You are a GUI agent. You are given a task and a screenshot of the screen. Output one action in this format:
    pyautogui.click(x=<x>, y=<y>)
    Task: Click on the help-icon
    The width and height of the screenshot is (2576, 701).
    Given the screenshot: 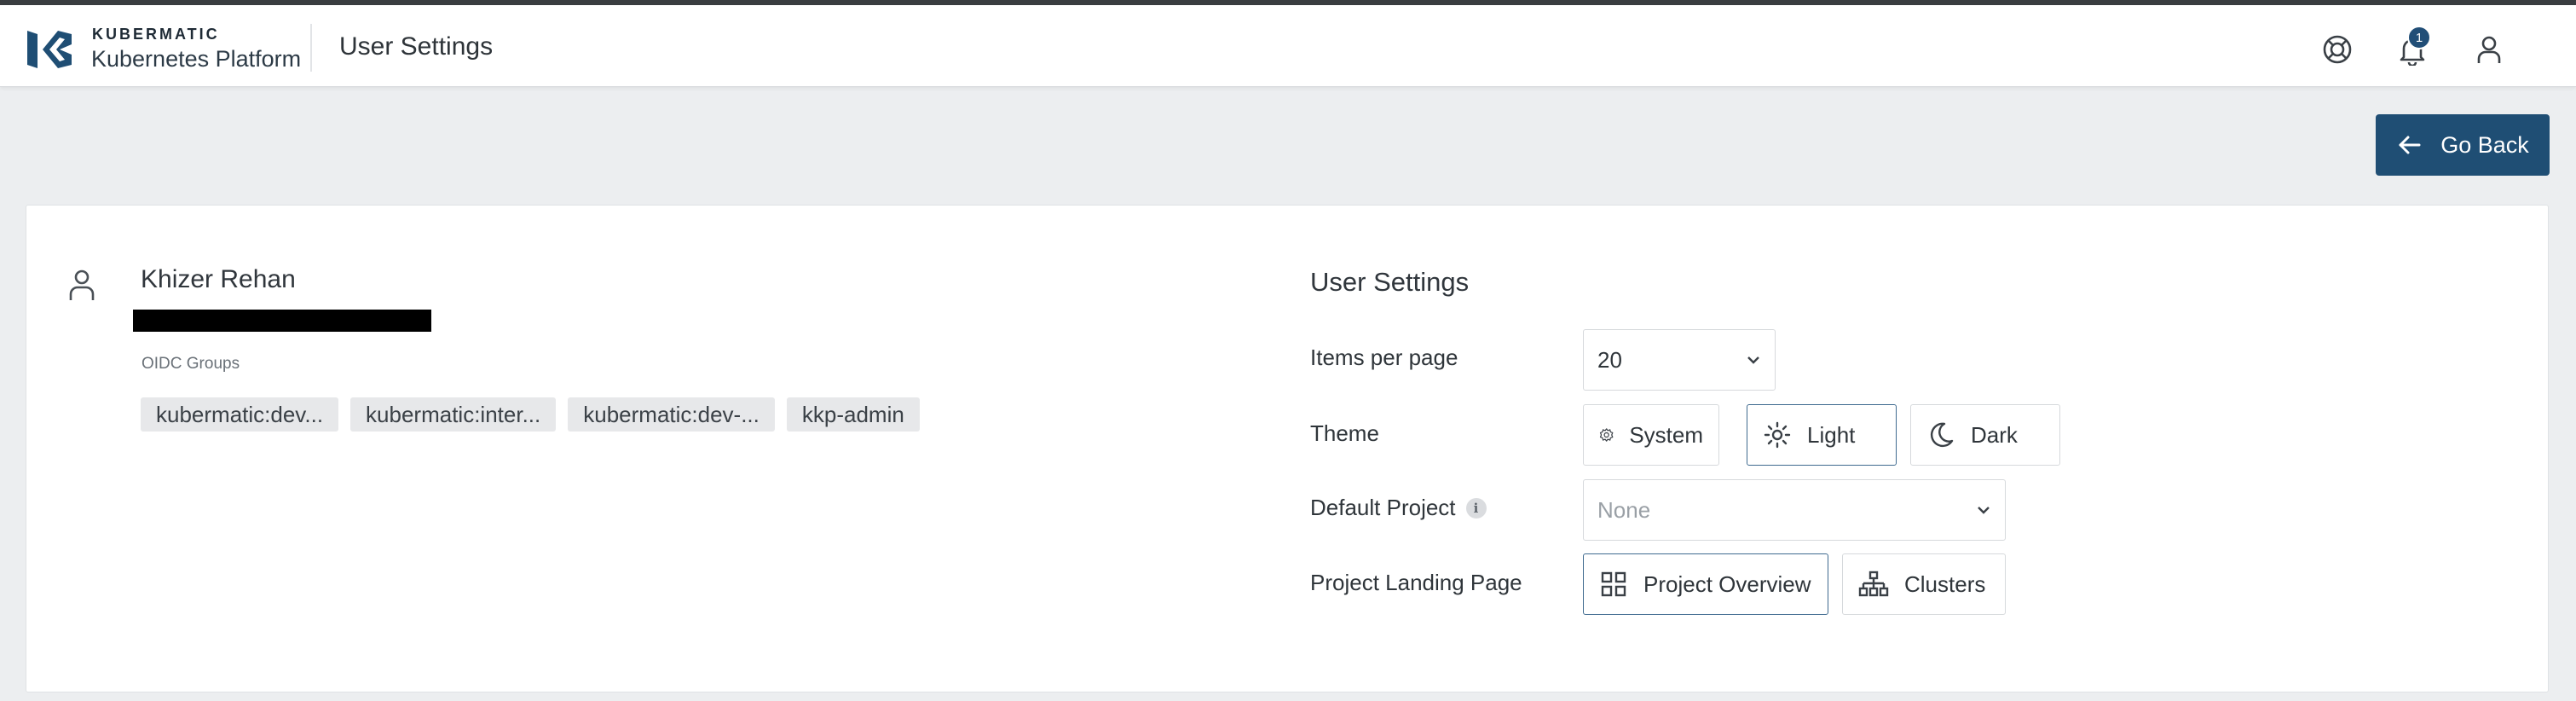 What is the action you would take?
    pyautogui.click(x=2337, y=49)
    